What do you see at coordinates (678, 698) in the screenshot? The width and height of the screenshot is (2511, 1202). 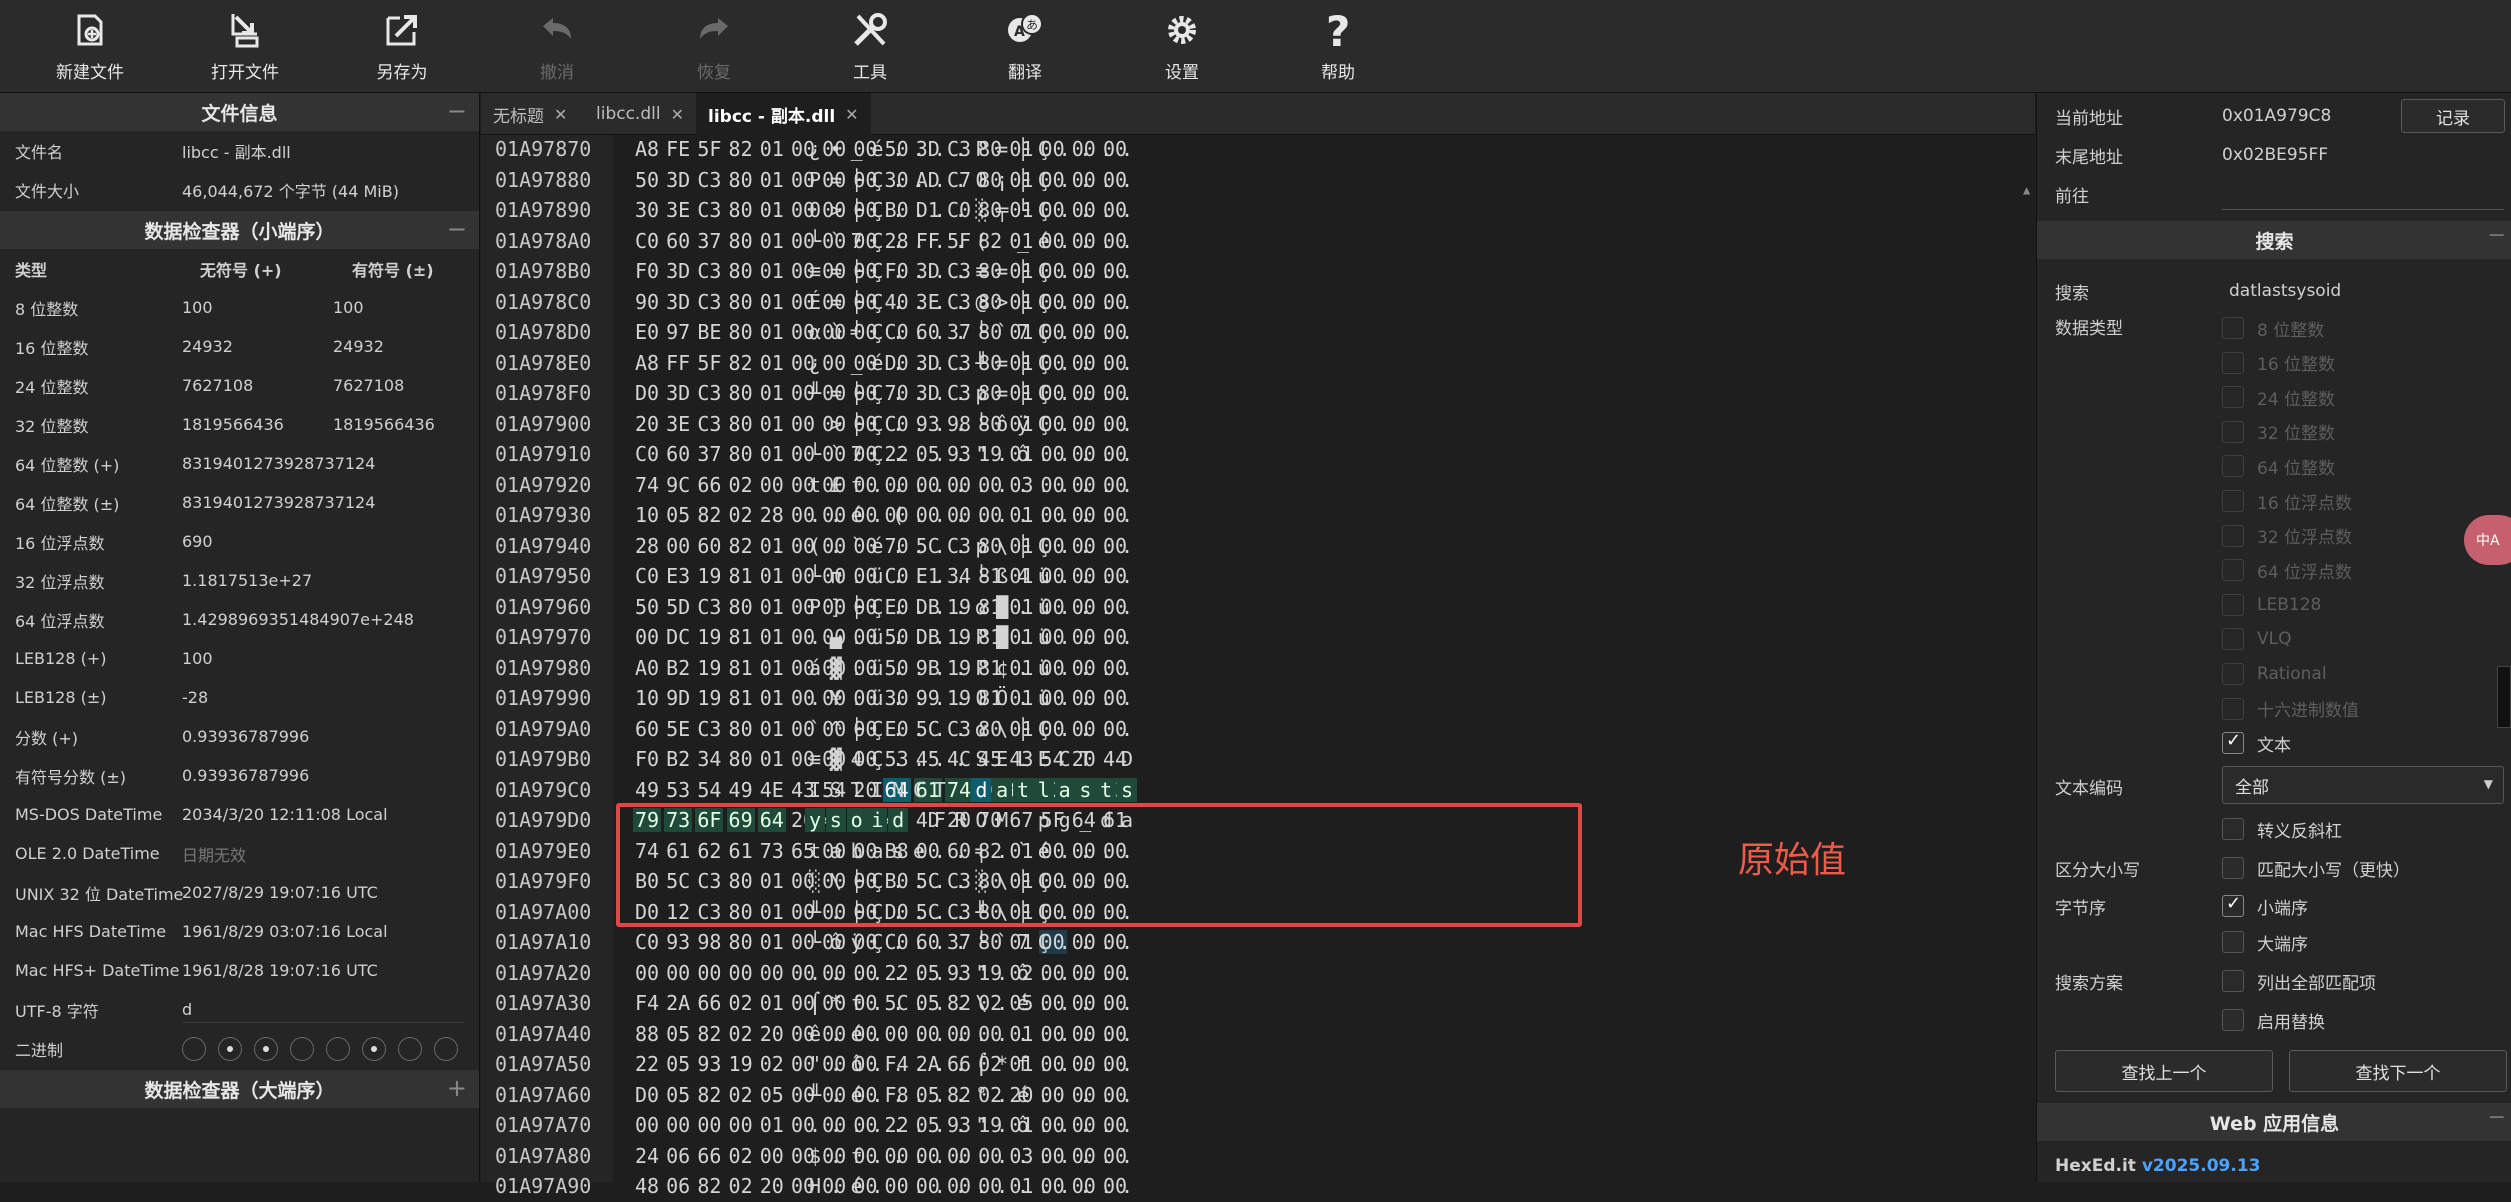 I see `hex-byte: 9D` at bounding box center [678, 698].